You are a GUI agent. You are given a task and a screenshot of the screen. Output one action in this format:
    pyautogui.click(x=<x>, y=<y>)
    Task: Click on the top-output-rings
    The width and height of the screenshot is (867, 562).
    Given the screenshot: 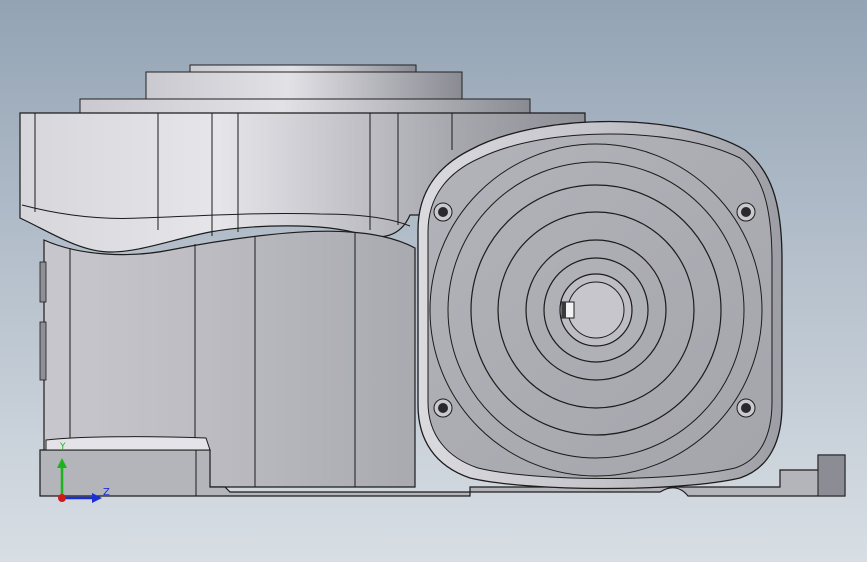 What is the action you would take?
    pyautogui.click(x=305, y=89)
    